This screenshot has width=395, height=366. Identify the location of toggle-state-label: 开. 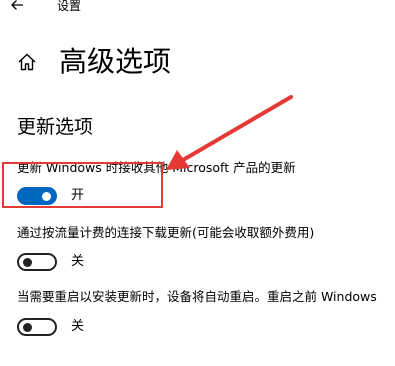
(78, 195).